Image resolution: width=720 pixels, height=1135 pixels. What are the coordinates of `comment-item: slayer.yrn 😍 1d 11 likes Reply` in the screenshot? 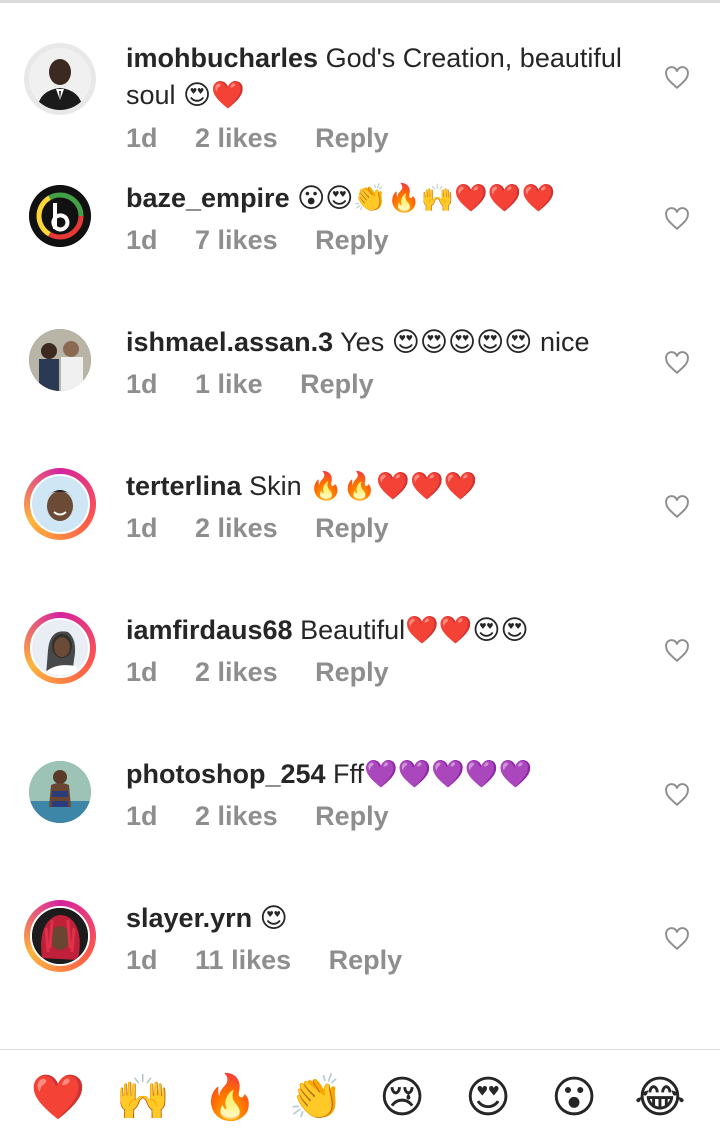 It's located at (360, 924).